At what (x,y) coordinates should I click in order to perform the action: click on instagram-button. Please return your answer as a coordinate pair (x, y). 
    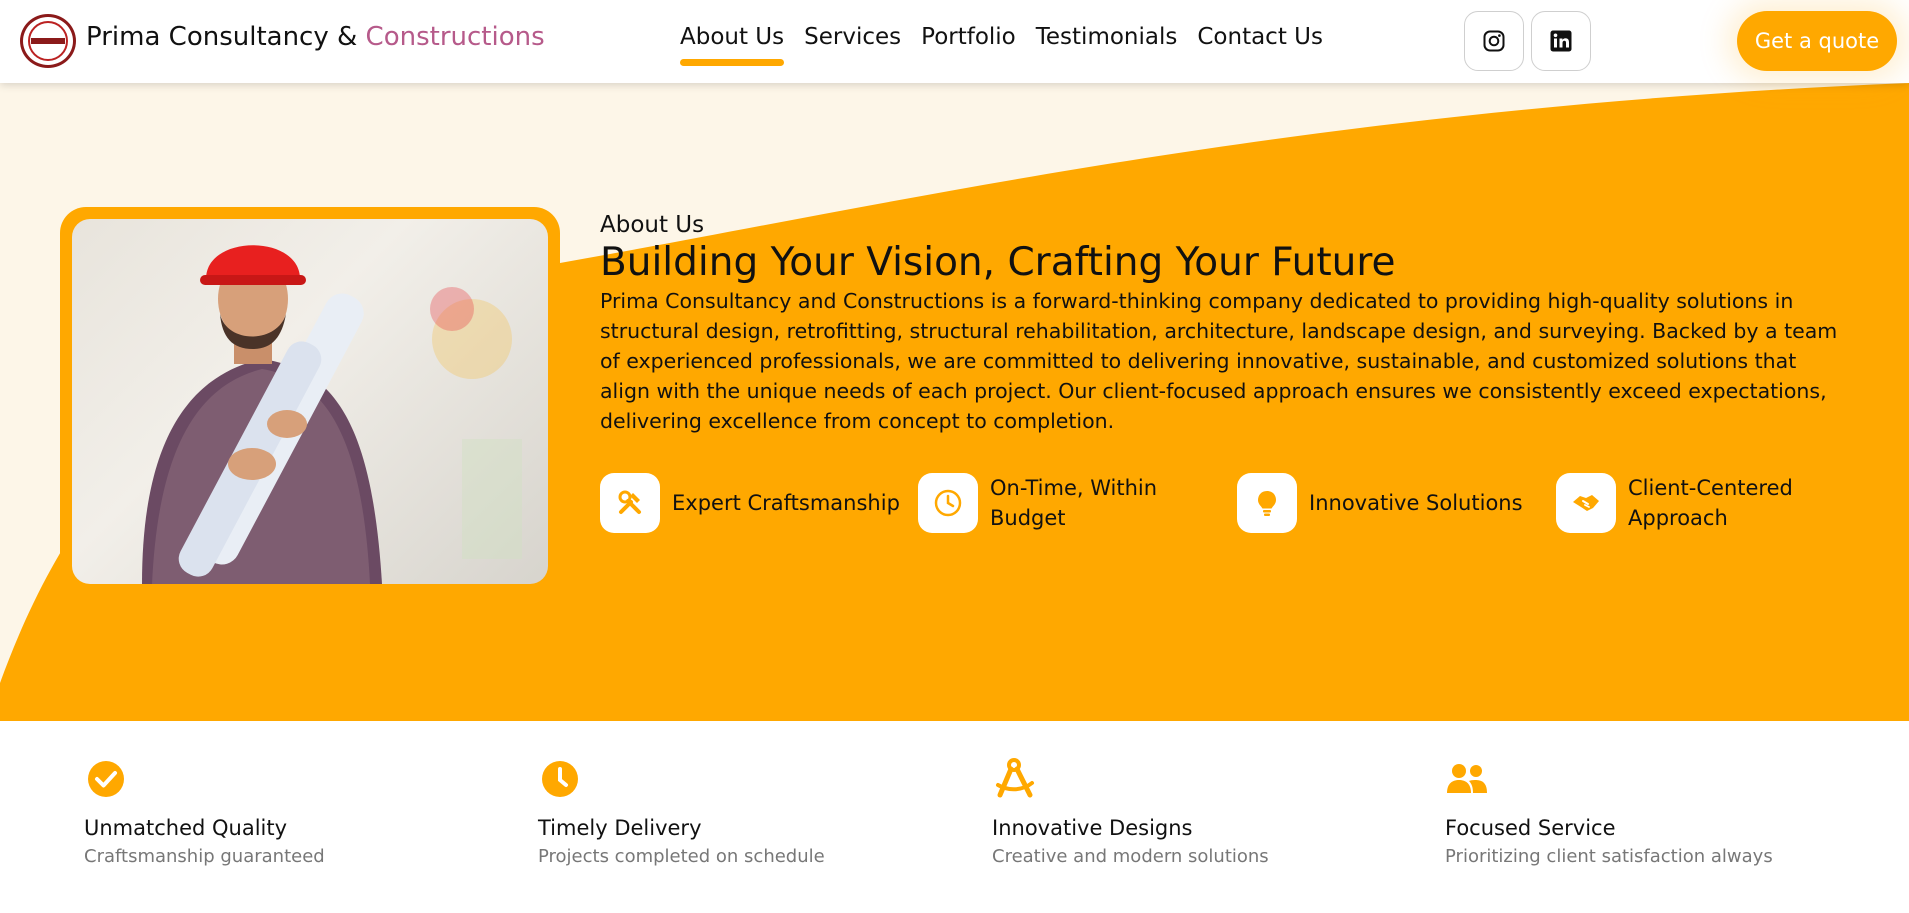
    Looking at the image, I should click on (1494, 41).